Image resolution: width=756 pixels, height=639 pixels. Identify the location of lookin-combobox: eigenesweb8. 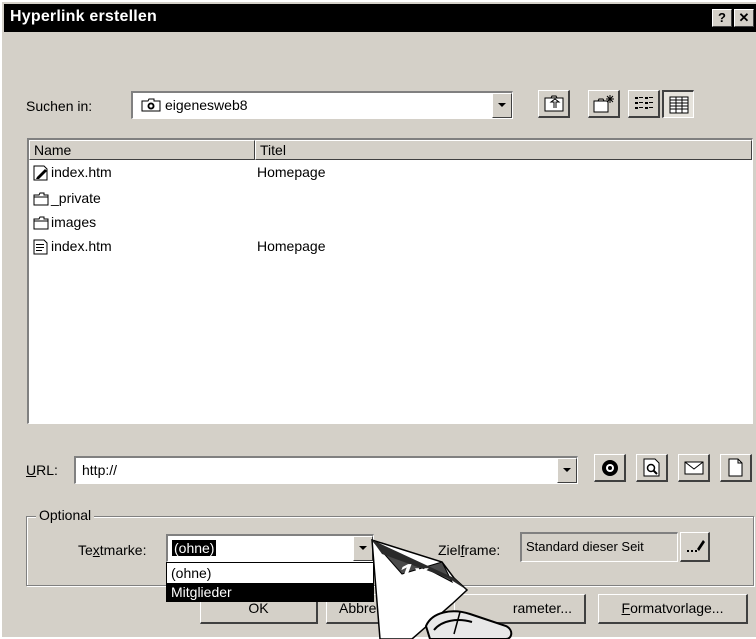
(322, 105).